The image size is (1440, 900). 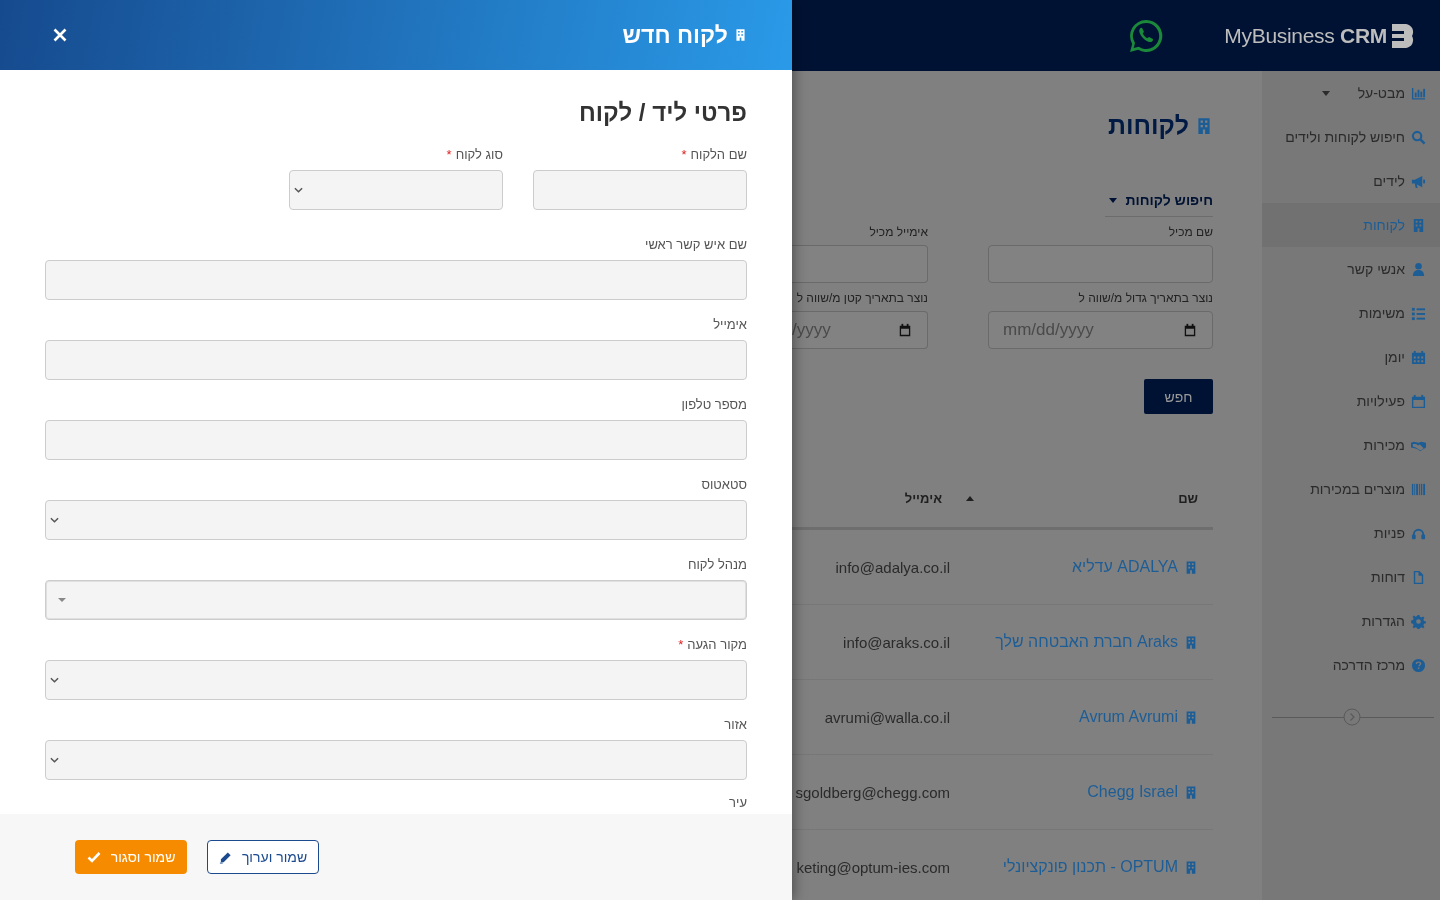 I want to click on check-icon, so click(x=93, y=857).